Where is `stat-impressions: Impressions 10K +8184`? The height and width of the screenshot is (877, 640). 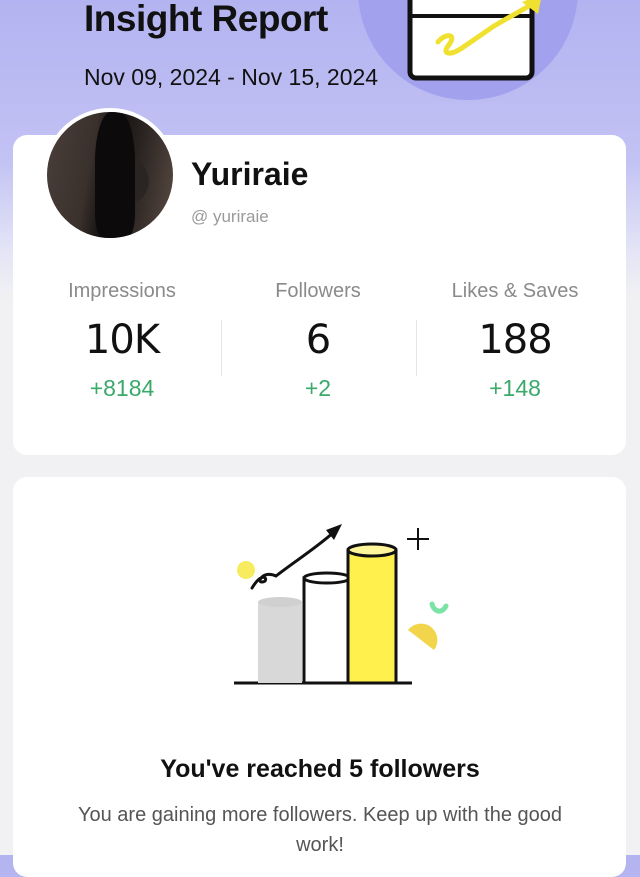 stat-impressions: Impressions 10K +8184 is located at coordinates (122, 341).